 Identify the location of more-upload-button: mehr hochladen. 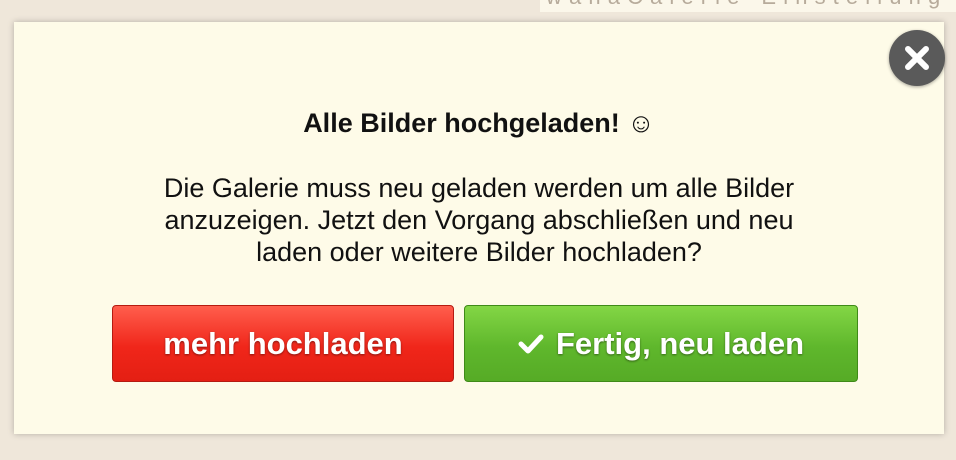
(283, 343).